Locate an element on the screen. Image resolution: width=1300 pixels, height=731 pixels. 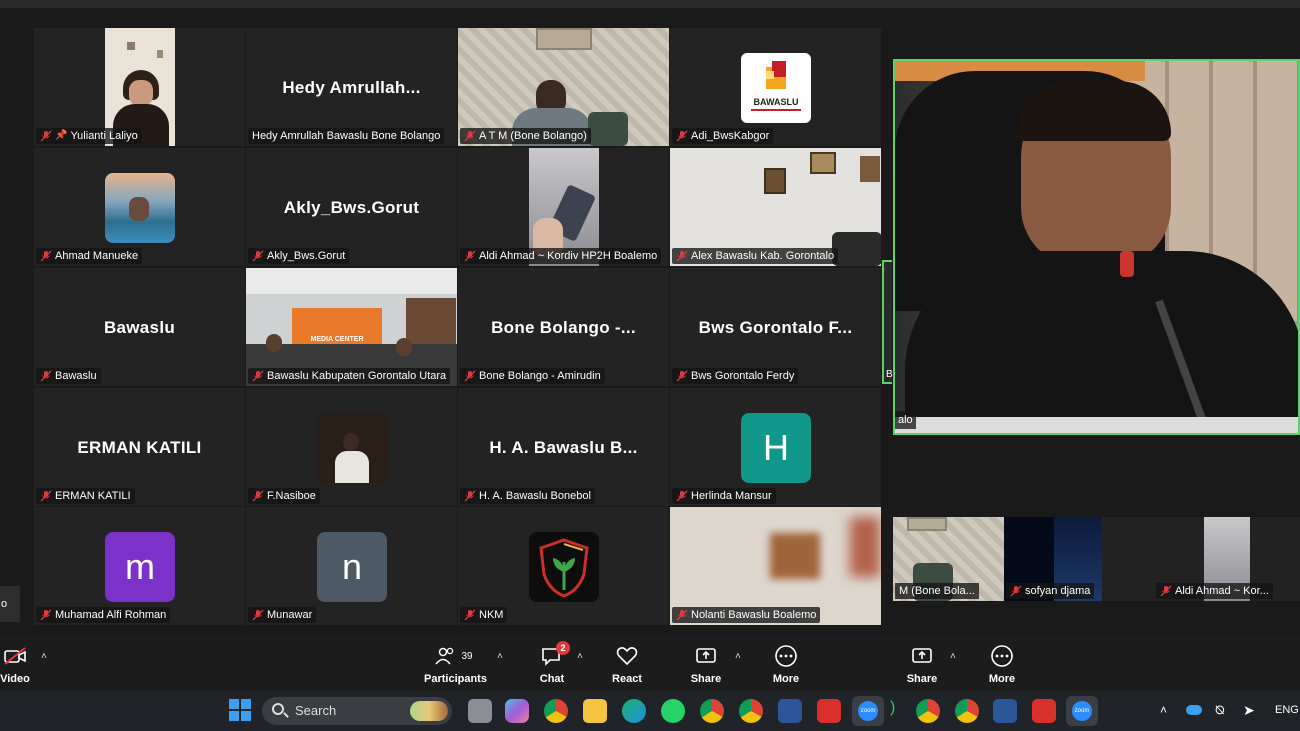
participant-initial-avatar: n is located at coordinates (352, 567).